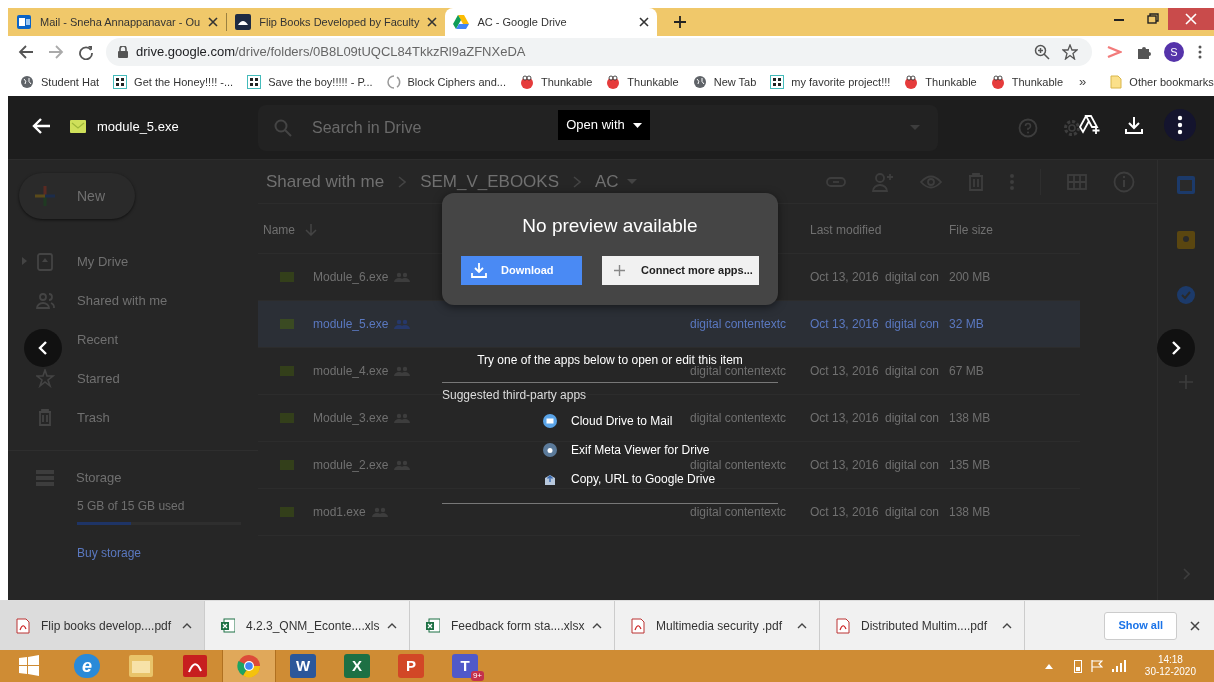 This screenshot has height=682, width=1214. Describe the element at coordinates (336, 22) in the screenshot. I see `browser-tab: Flip Books Developed by Faculty` at that location.